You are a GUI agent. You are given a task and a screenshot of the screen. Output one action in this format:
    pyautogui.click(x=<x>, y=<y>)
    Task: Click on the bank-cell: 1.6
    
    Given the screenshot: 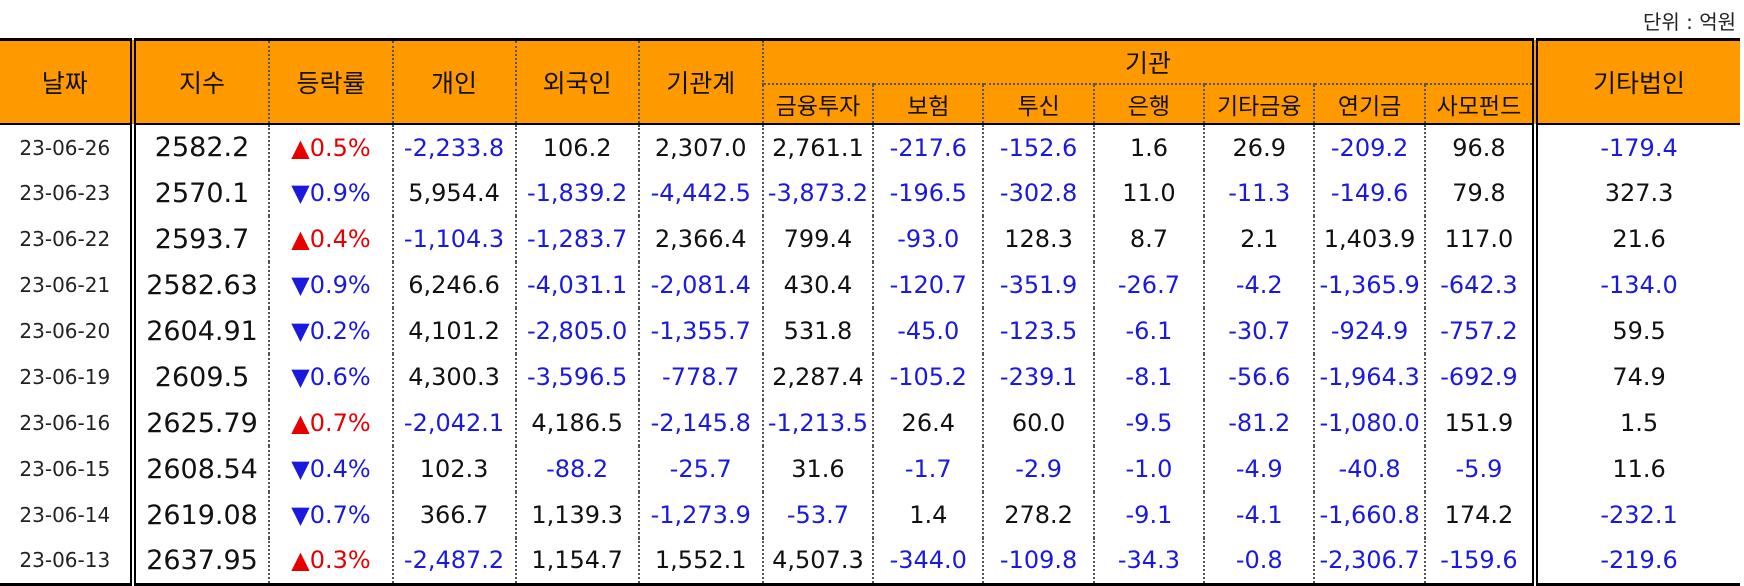 What is the action you would take?
    pyautogui.click(x=1148, y=146)
    